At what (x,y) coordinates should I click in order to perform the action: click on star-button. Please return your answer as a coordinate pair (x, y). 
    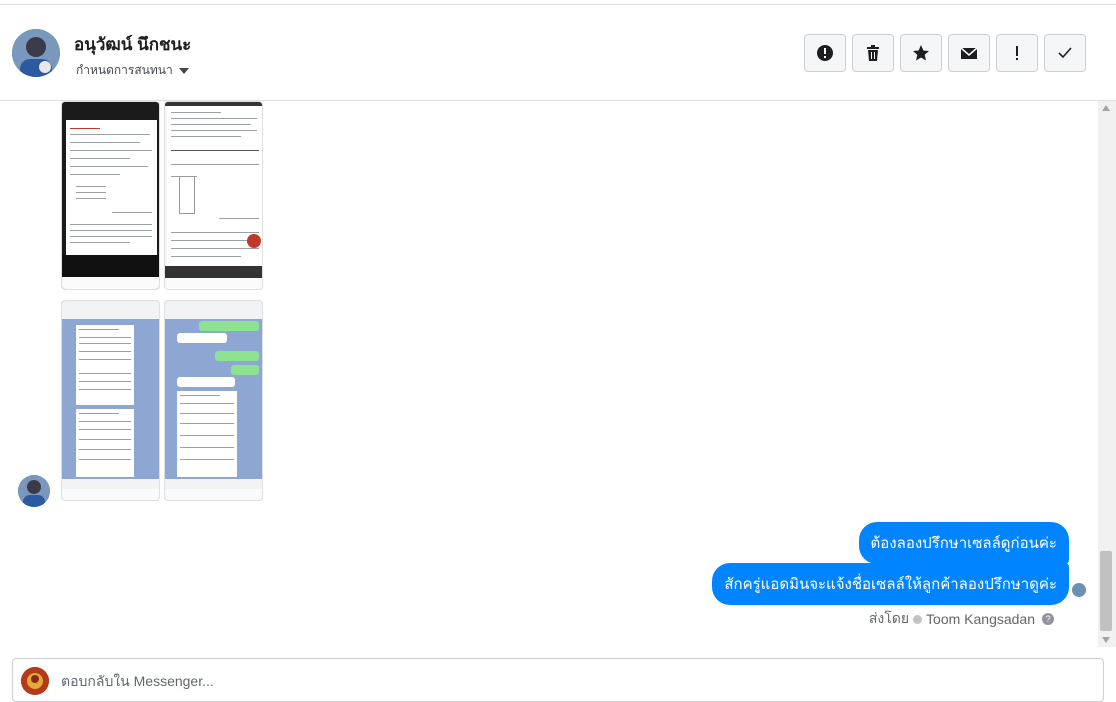
    Looking at the image, I should click on (921, 53).